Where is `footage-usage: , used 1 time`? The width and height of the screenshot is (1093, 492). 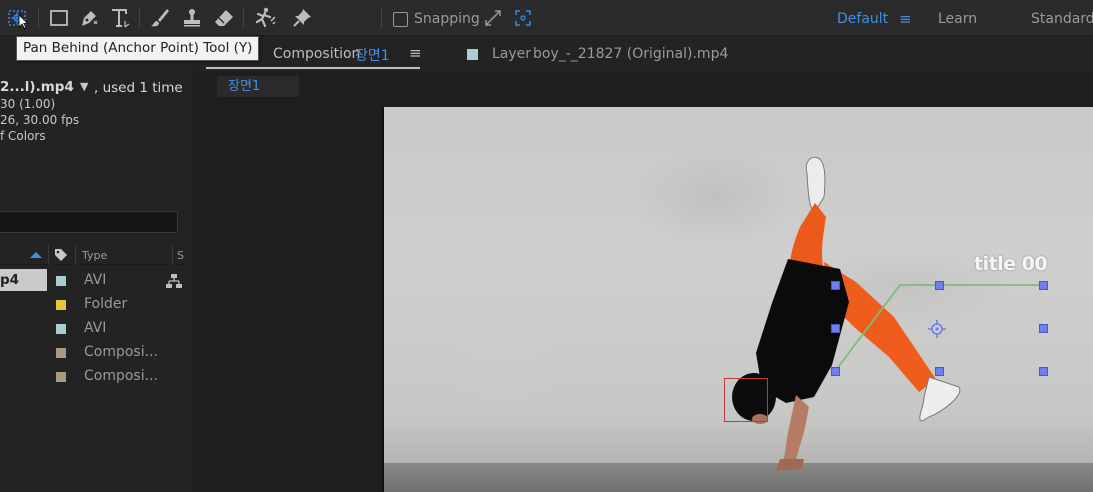
footage-usage: , used 1 time is located at coordinates (138, 88).